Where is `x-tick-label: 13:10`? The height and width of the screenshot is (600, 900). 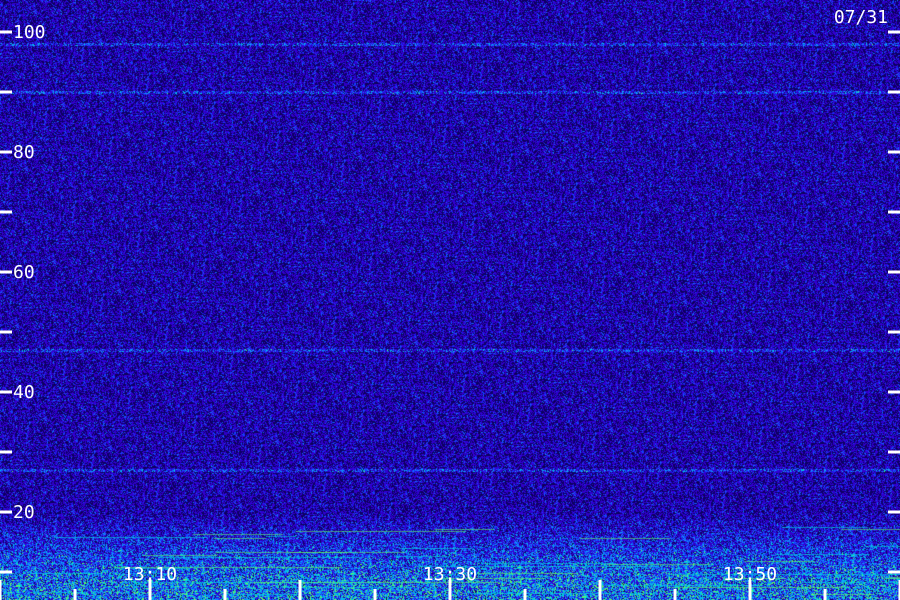 x-tick-label: 13:10 is located at coordinates (150, 574).